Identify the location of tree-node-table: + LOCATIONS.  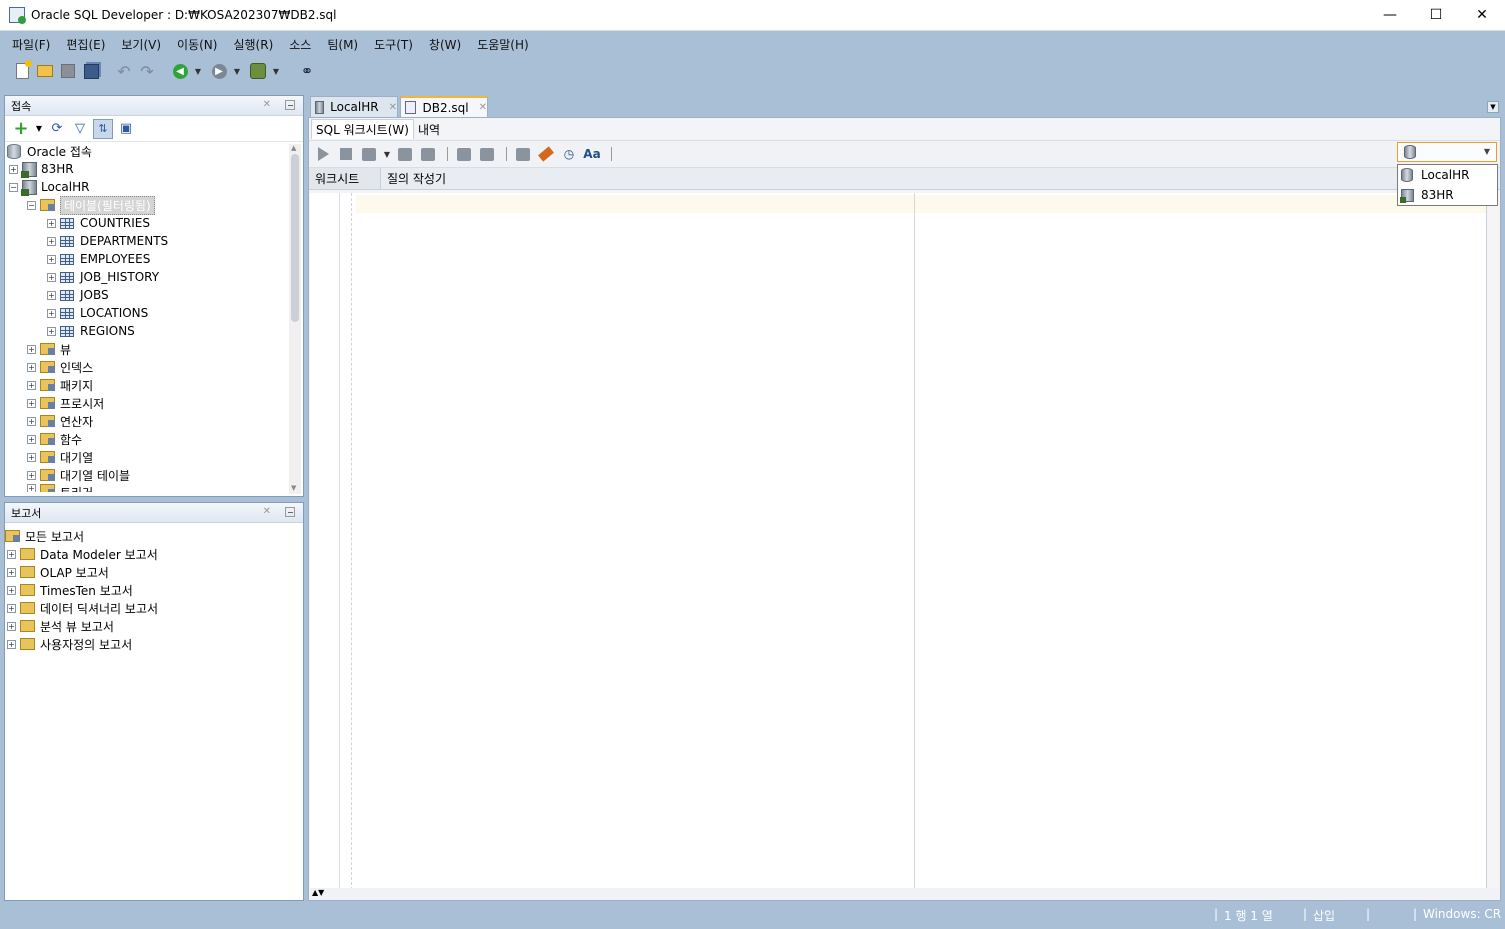
(154, 313).